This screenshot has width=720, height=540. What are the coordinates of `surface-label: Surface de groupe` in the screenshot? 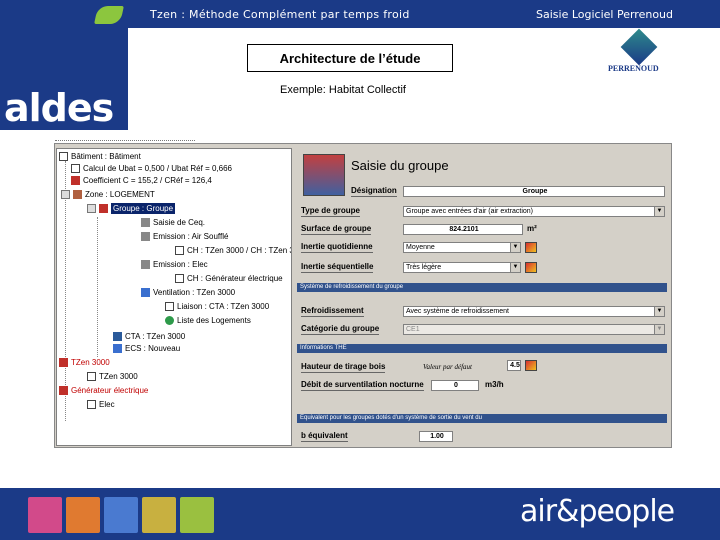 It's located at (336, 229).